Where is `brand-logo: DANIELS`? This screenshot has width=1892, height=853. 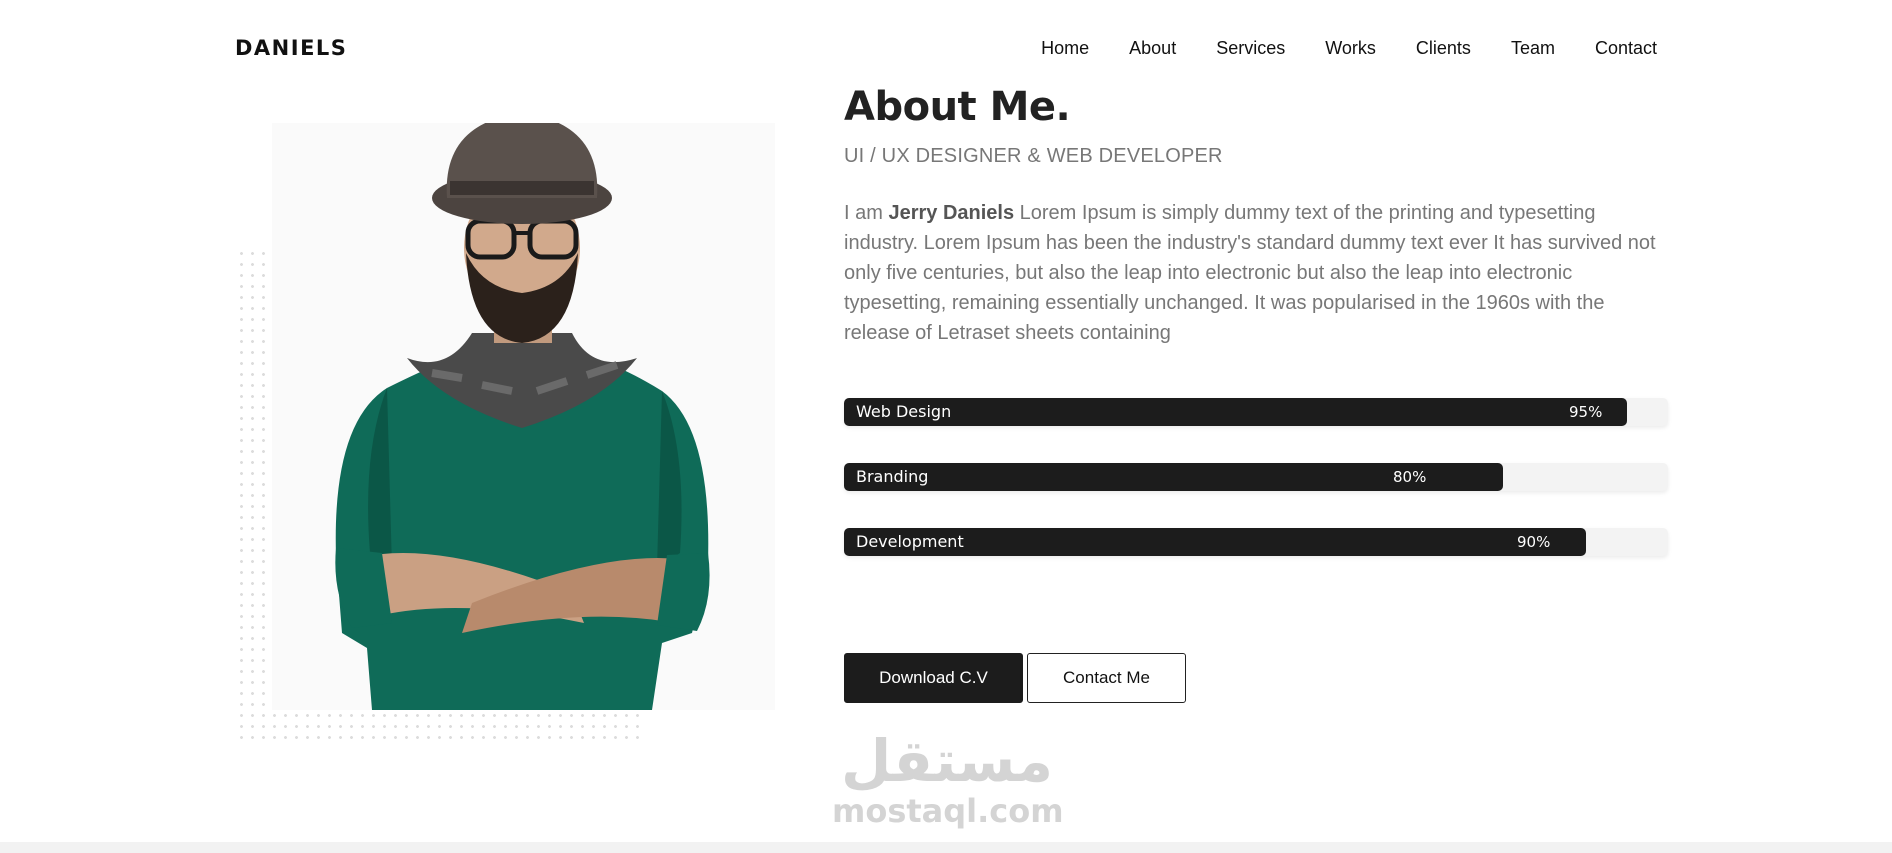
brand-logo: DANIELS is located at coordinates (291, 48).